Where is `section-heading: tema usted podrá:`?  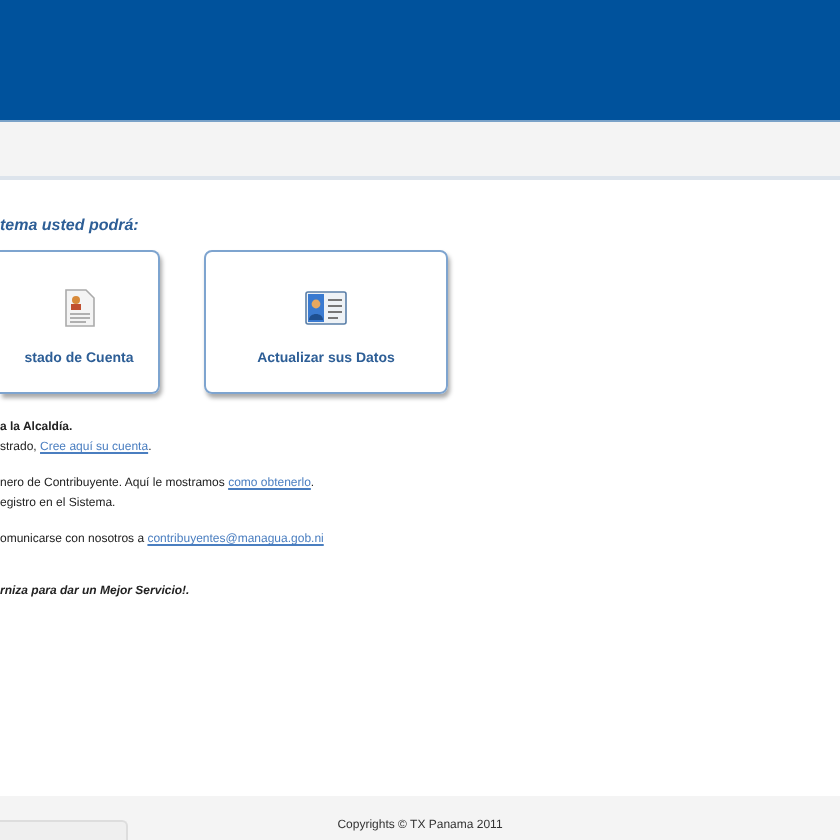 section-heading: tema usted podrá: is located at coordinates (70, 225).